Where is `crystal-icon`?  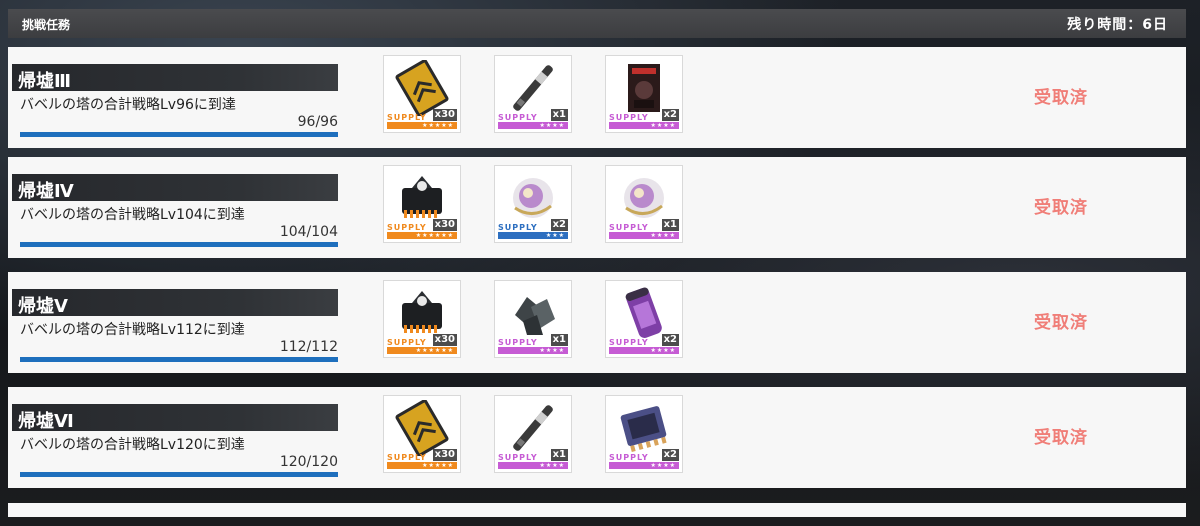 crystal-icon is located at coordinates (533, 313).